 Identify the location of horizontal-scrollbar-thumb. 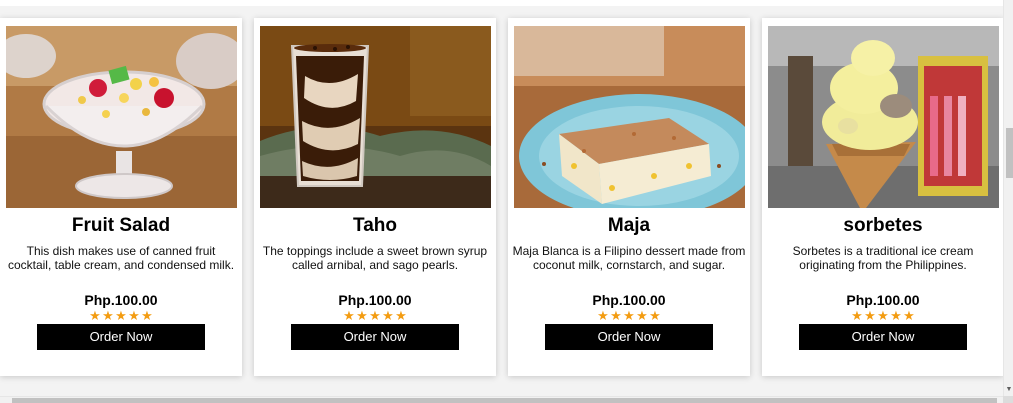
(504, 400).